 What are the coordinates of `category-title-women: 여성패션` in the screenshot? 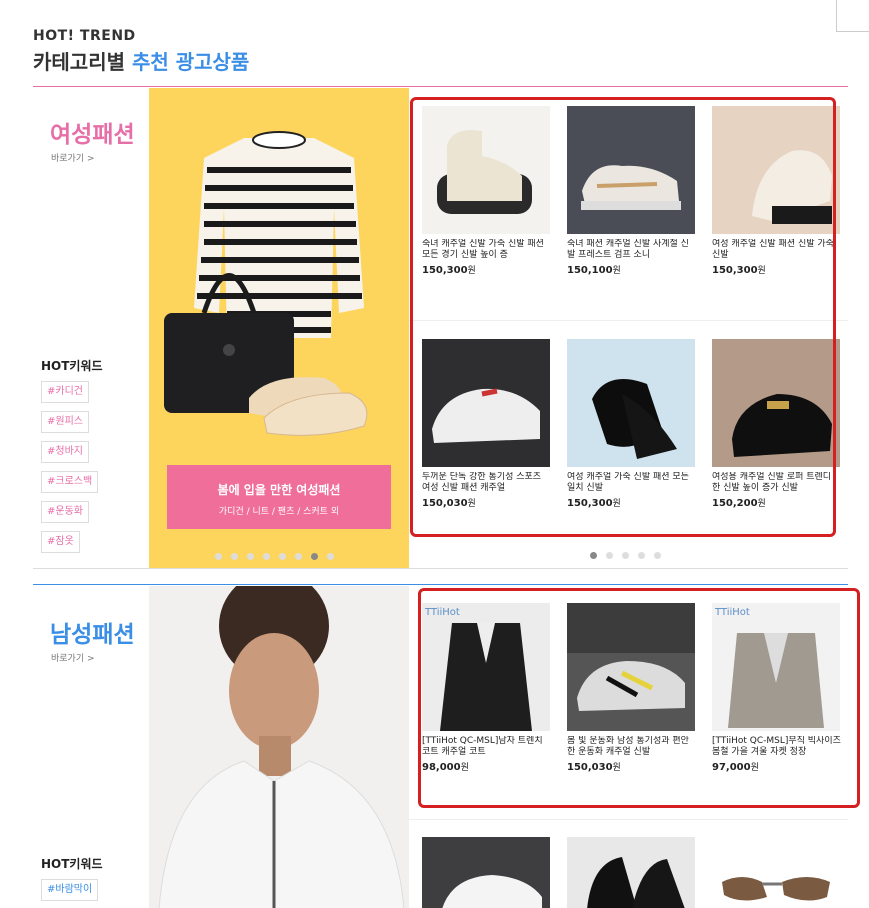 It's located at (92, 132).